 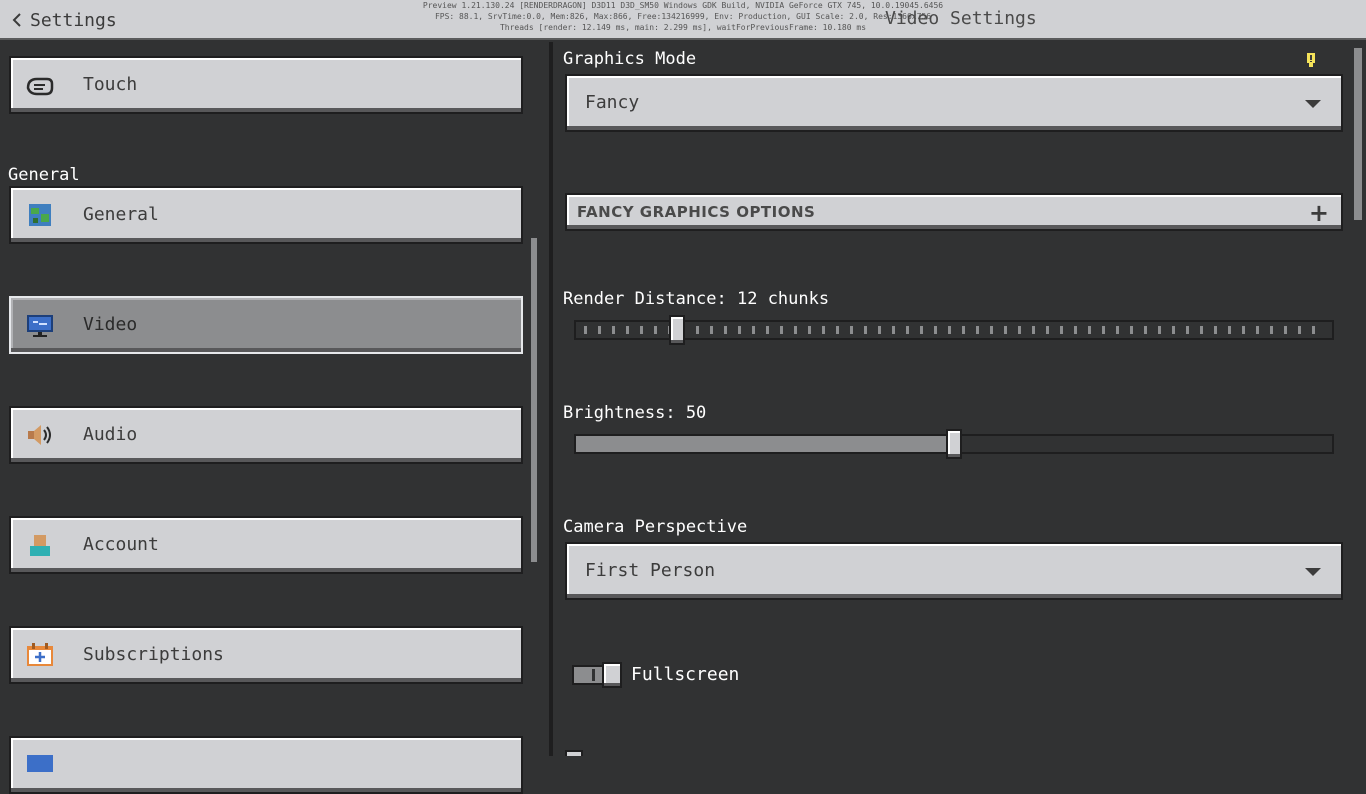 I want to click on fancy-graphics-options-toggle: FANCY GRAPHICS OPTIONS +, so click(x=954, y=212).